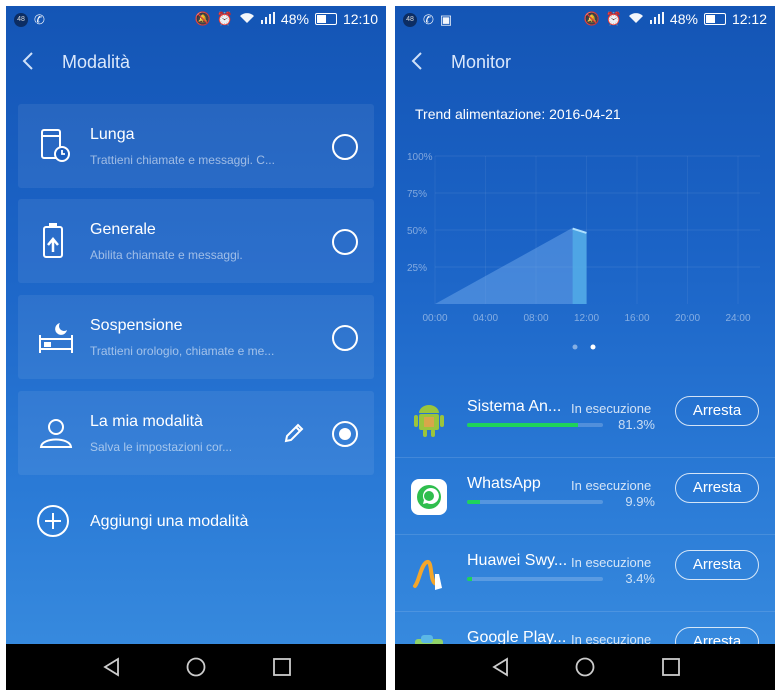 This screenshot has width=782, height=695. Describe the element at coordinates (146, 421) in the screenshot. I see `mode-name: La mia modalità` at that location.